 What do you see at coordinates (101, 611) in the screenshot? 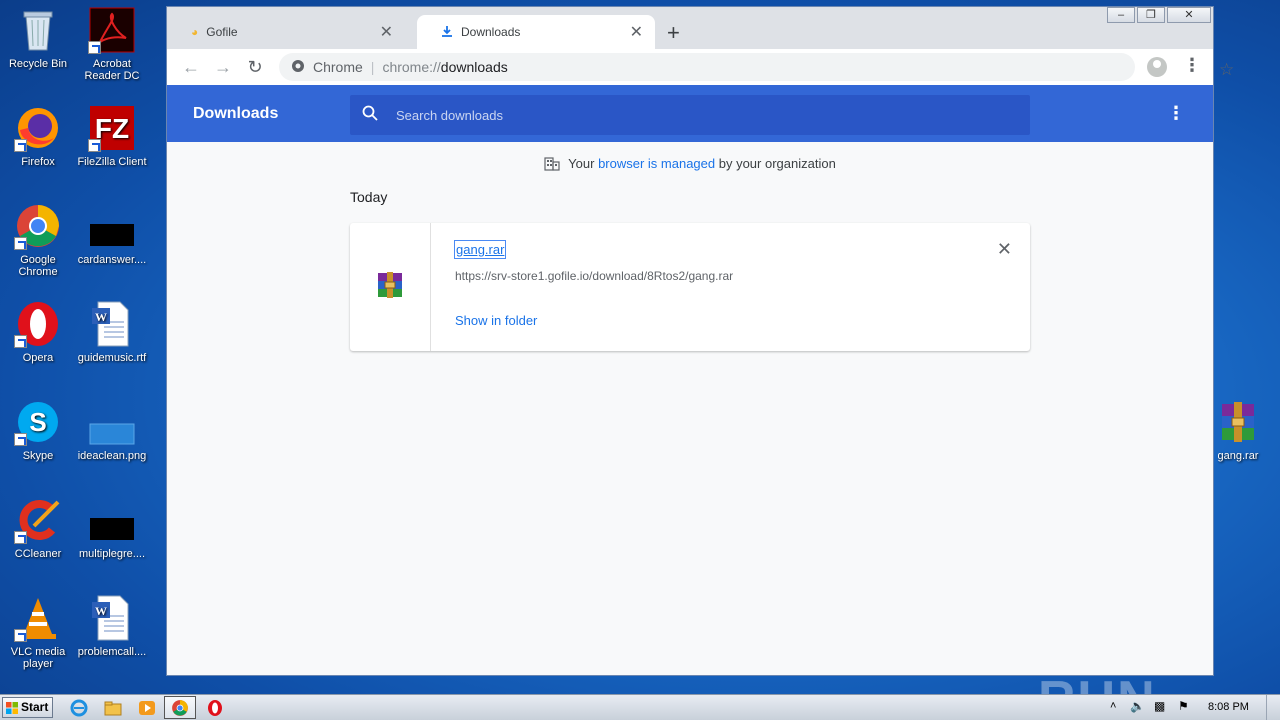
I see `svg-text: W` at bounding box center [101, 611].